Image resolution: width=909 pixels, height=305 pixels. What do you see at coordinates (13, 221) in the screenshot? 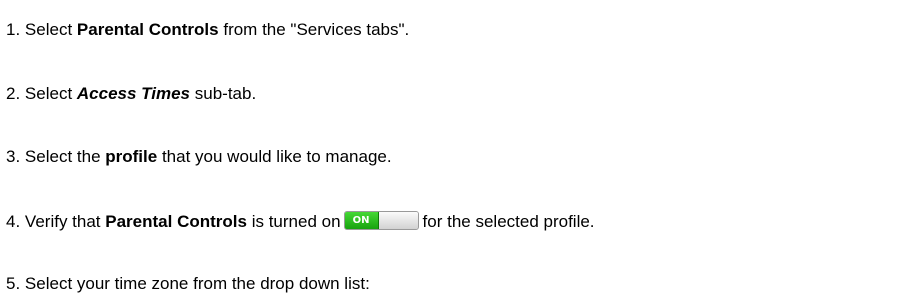
I see `step-number: 4.` at bounding box center [13, 221].